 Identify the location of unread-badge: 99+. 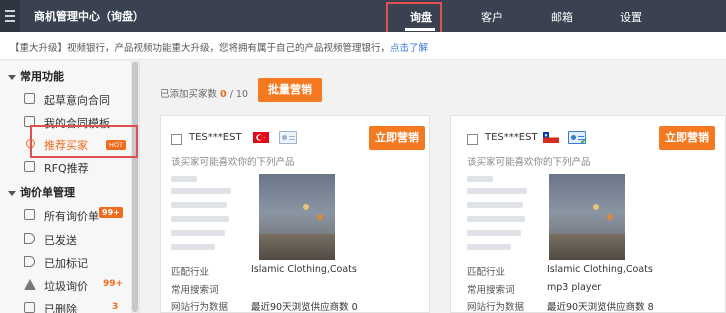
(111, 212).